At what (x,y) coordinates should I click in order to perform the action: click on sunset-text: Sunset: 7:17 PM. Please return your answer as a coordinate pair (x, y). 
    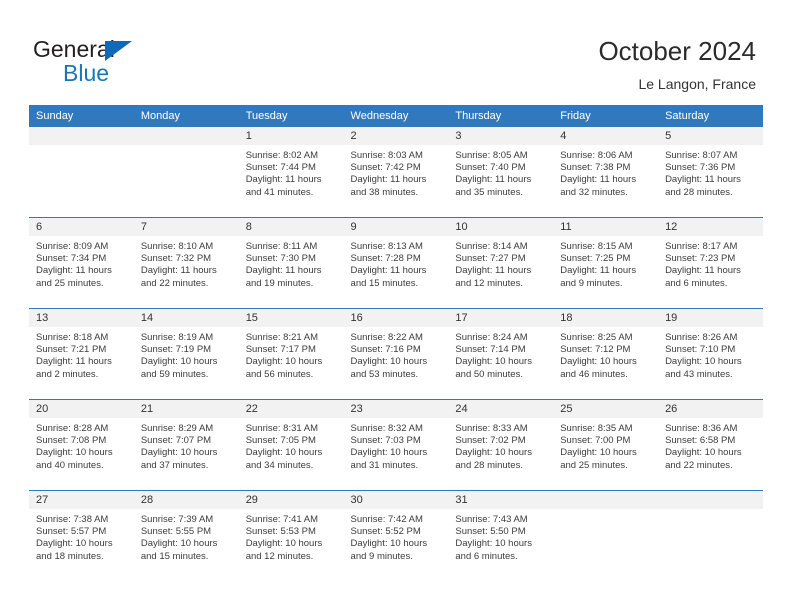
    Looking at the image, I should click on (280, 350).